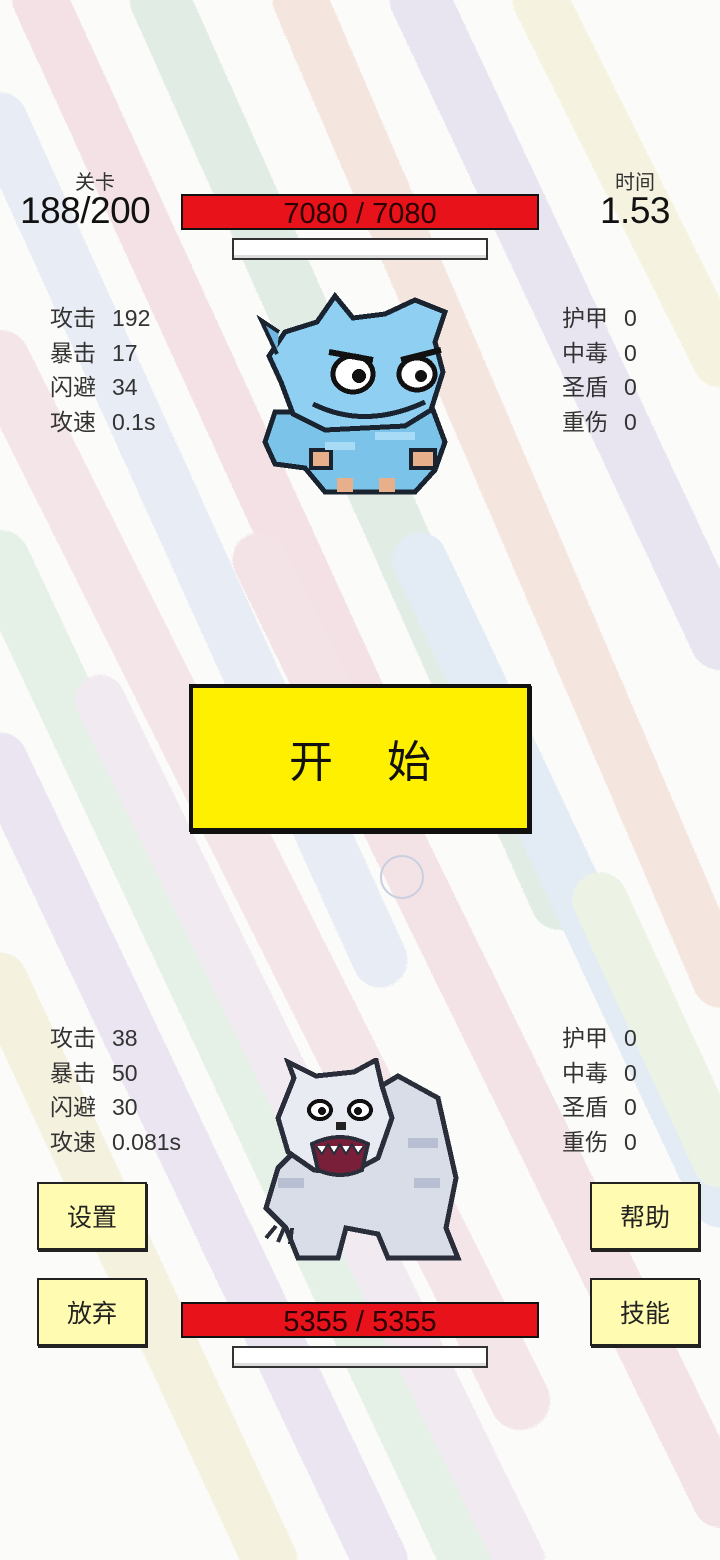  I want to click on player-stat-dodge: 闪避 30, so click(94, 1107).